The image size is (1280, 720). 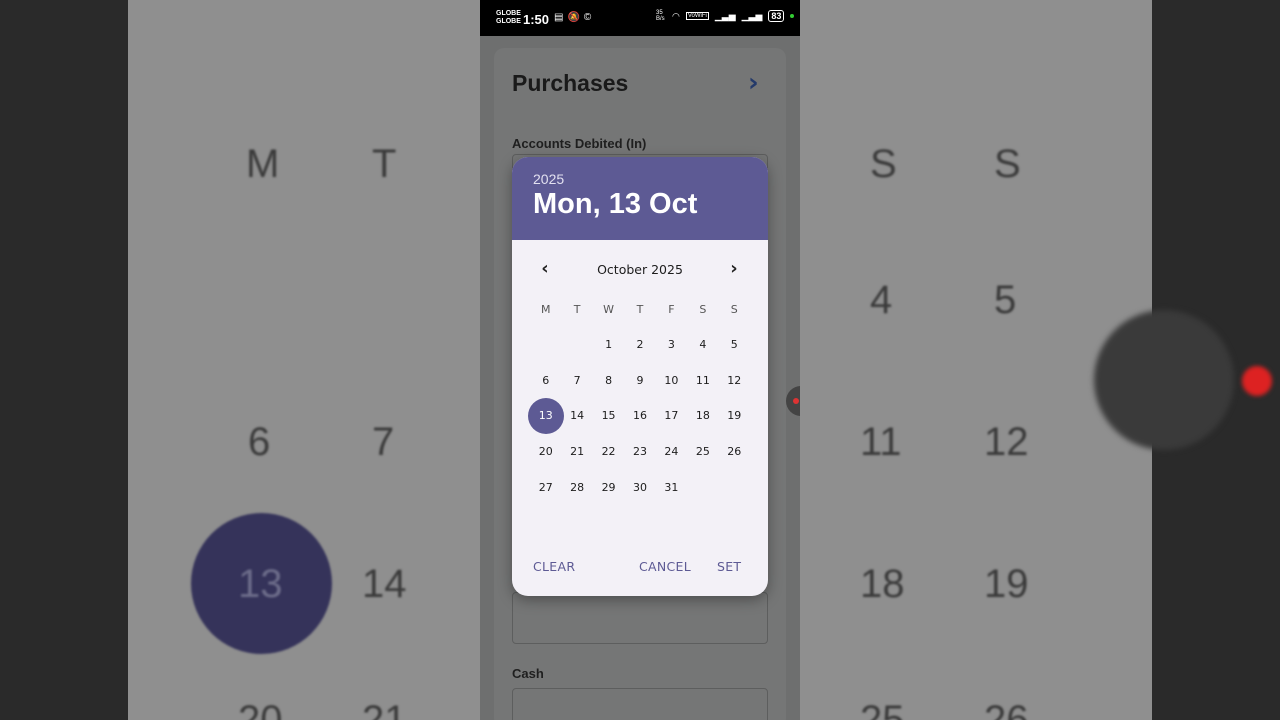 I want to click on calendar-day: 22, so click(x=608, y=452).